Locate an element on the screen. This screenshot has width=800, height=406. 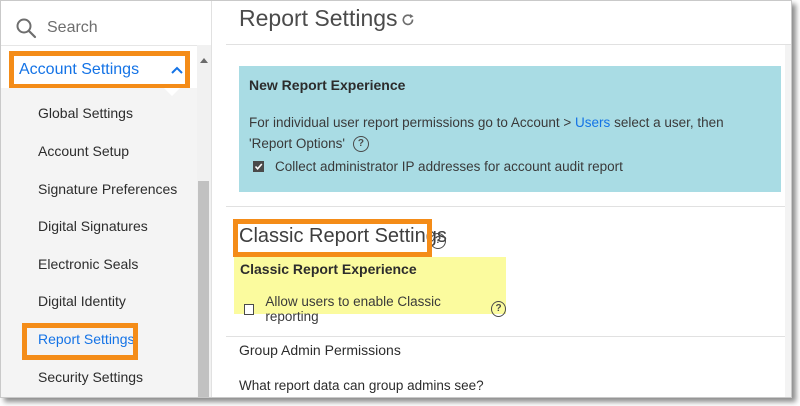
classic-experience-title: Classic Report Experience is located at coordinates (328, 269).